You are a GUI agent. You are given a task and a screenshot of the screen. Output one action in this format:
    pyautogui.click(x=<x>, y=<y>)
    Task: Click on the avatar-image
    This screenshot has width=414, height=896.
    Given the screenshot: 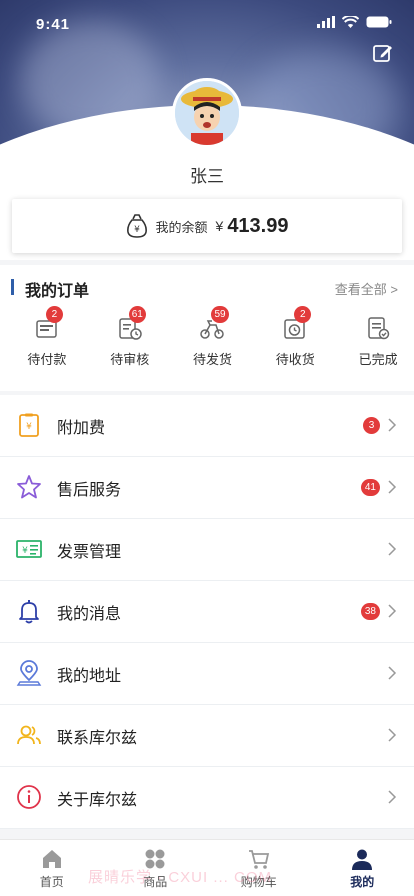 What is the action you would take?
    pyautogui.click(x=207, y=113)
    